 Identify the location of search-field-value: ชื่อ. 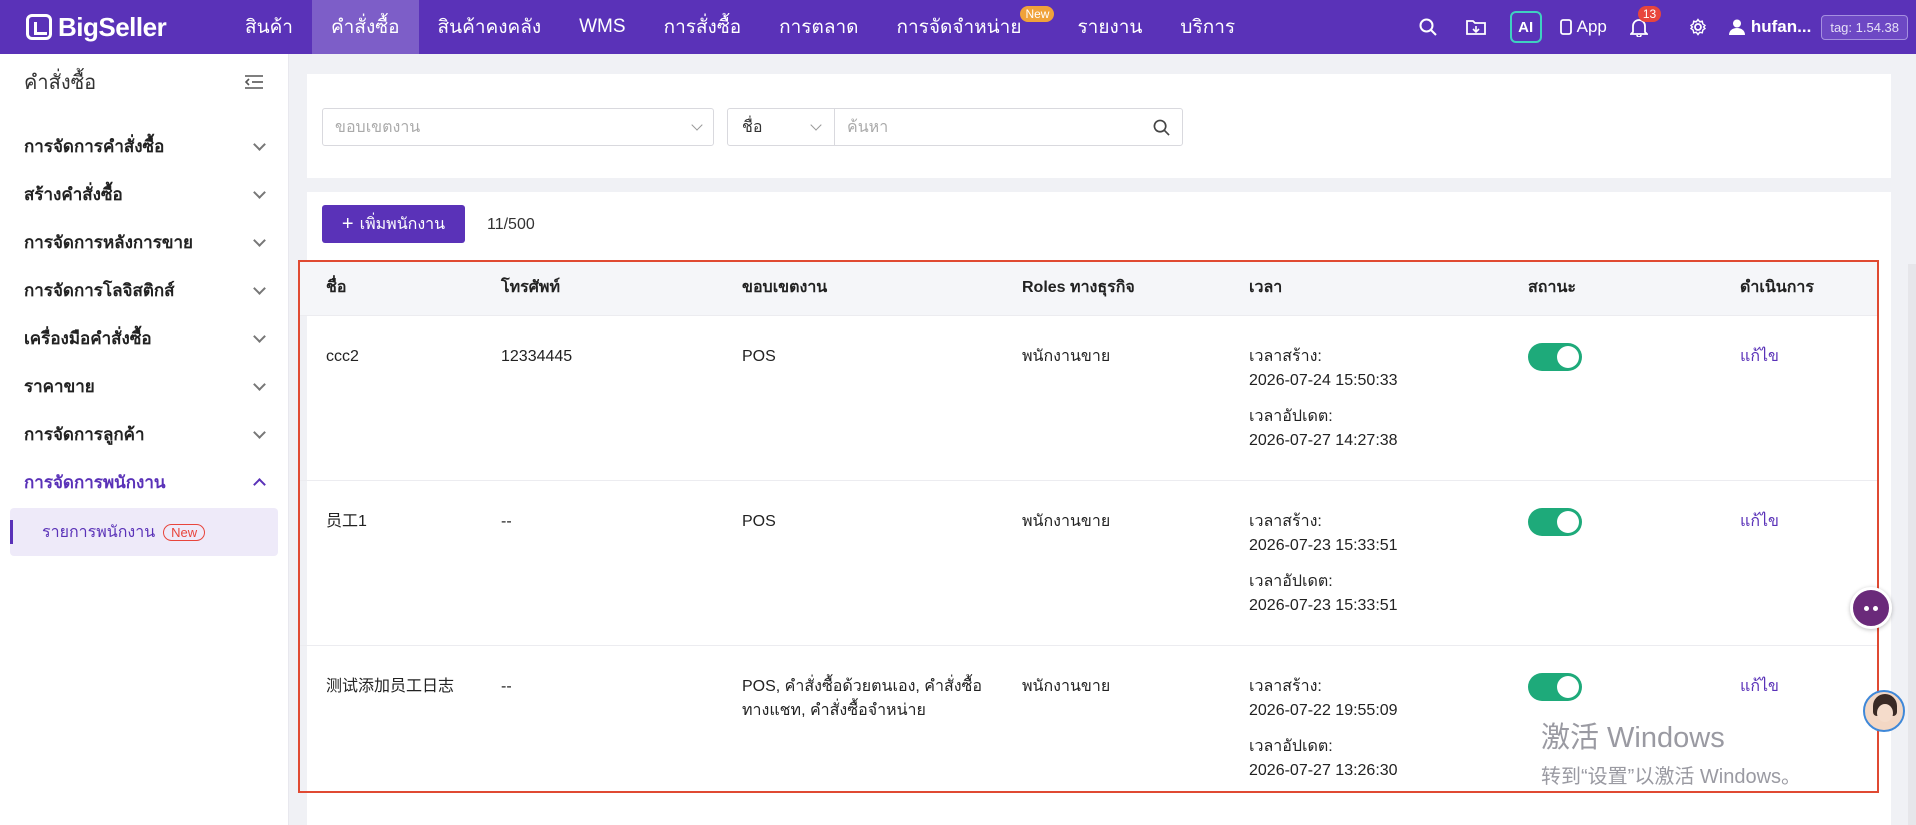
(752, 127).